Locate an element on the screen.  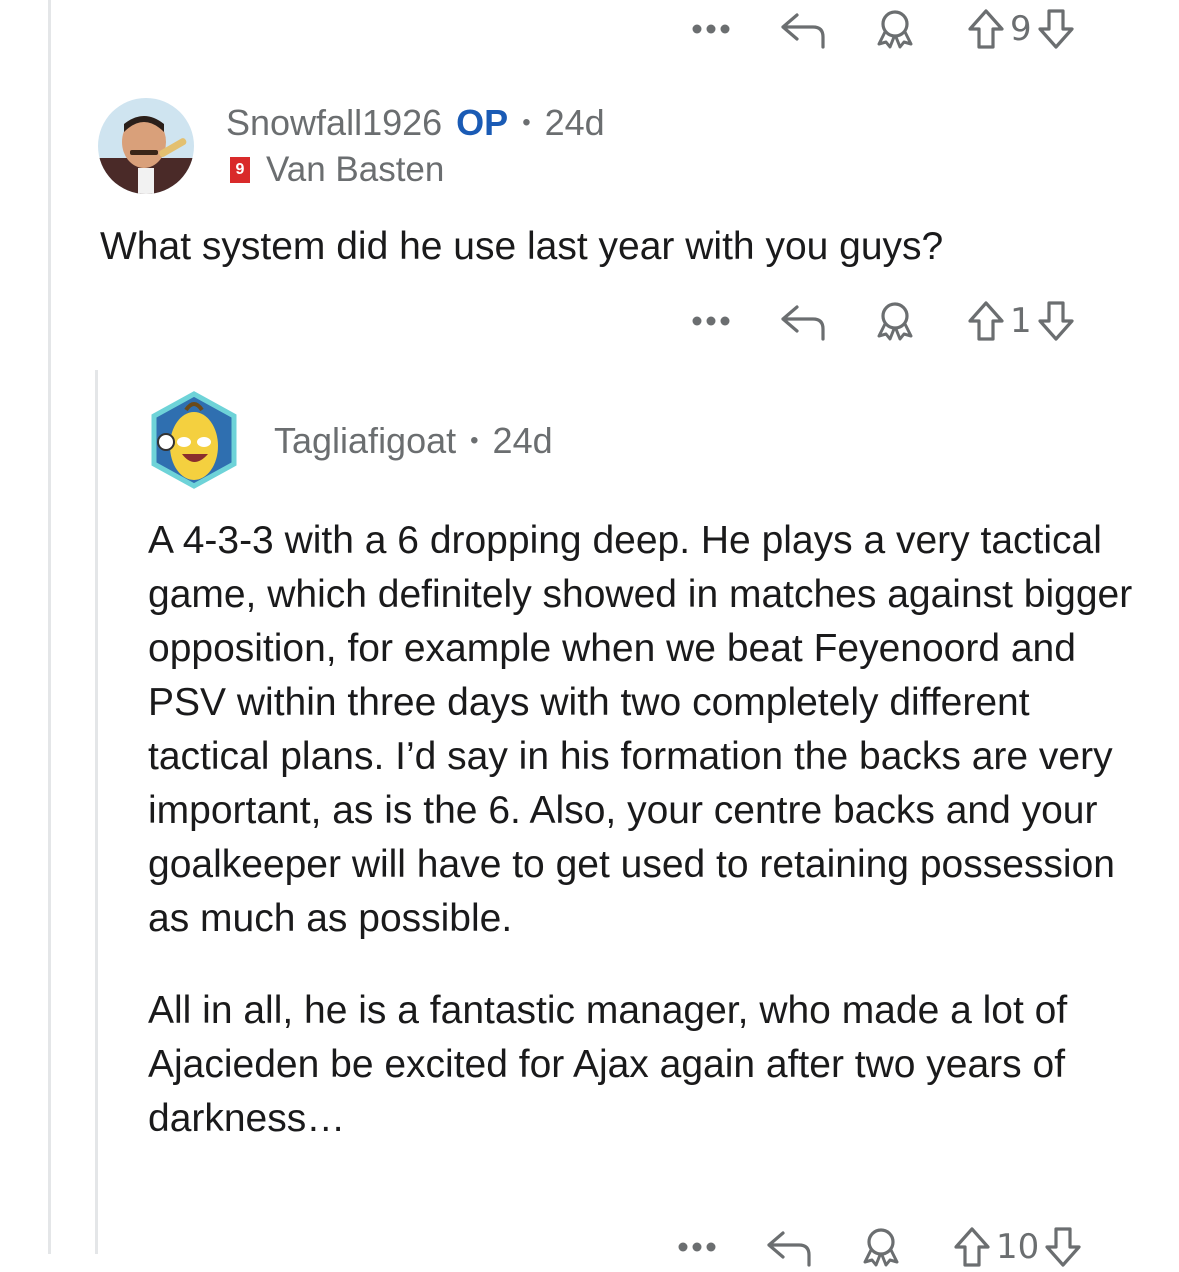
parent-comment-actions: 9 is located at coordinates (878, 29).